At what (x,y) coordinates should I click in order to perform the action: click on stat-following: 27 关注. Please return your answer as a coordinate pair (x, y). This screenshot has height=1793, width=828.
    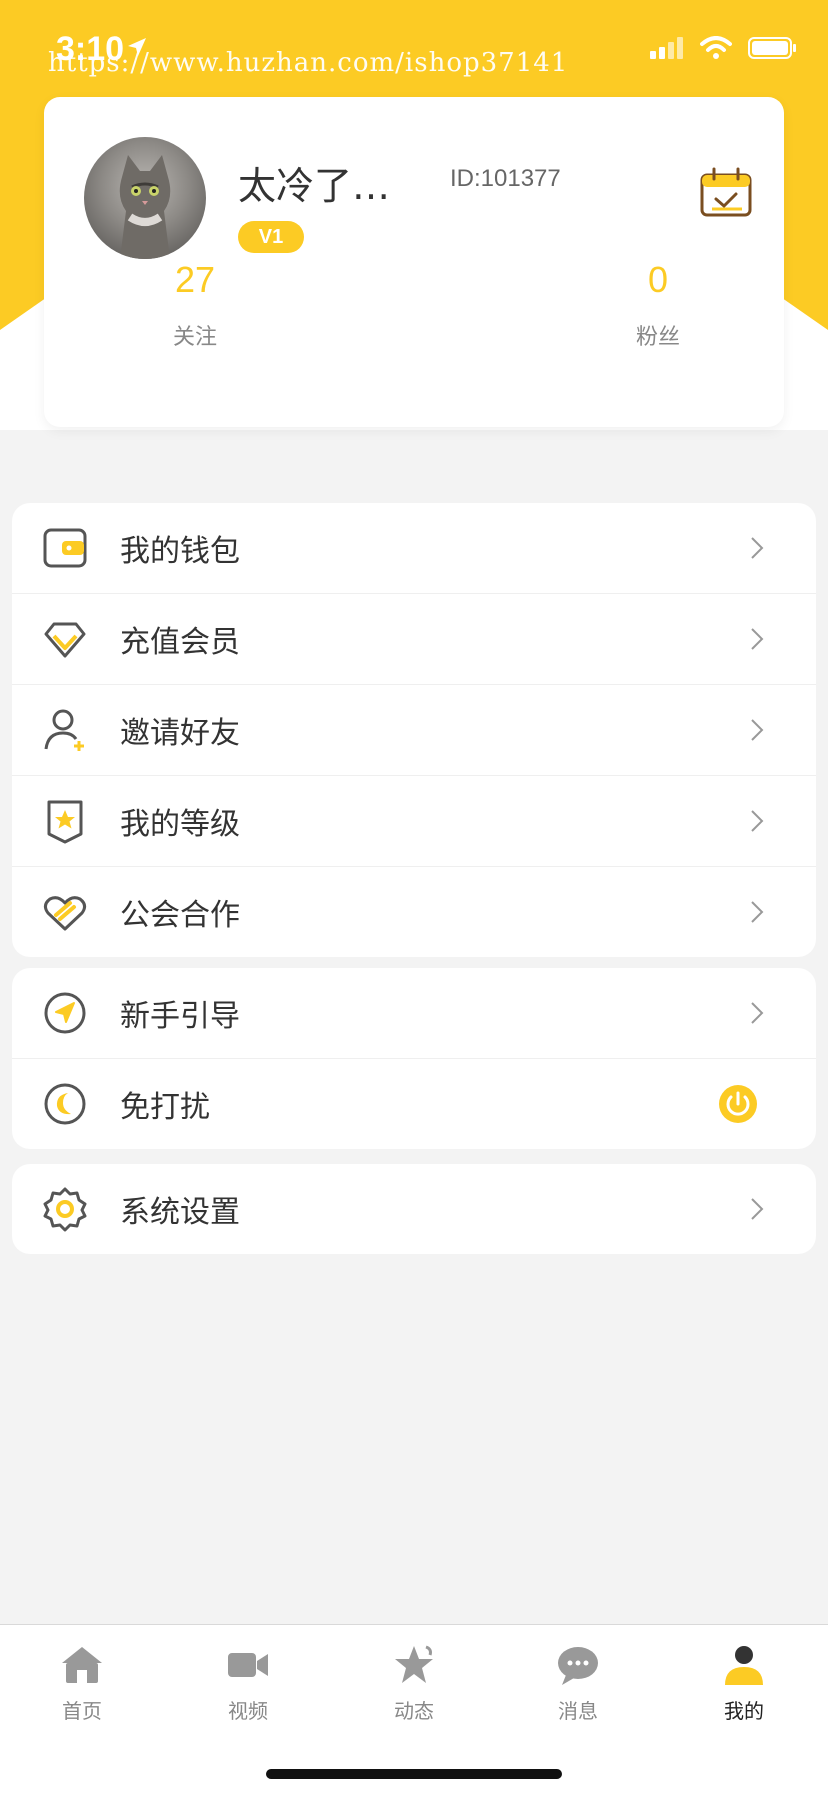
    Looking at the image, I should click on (195, 305).